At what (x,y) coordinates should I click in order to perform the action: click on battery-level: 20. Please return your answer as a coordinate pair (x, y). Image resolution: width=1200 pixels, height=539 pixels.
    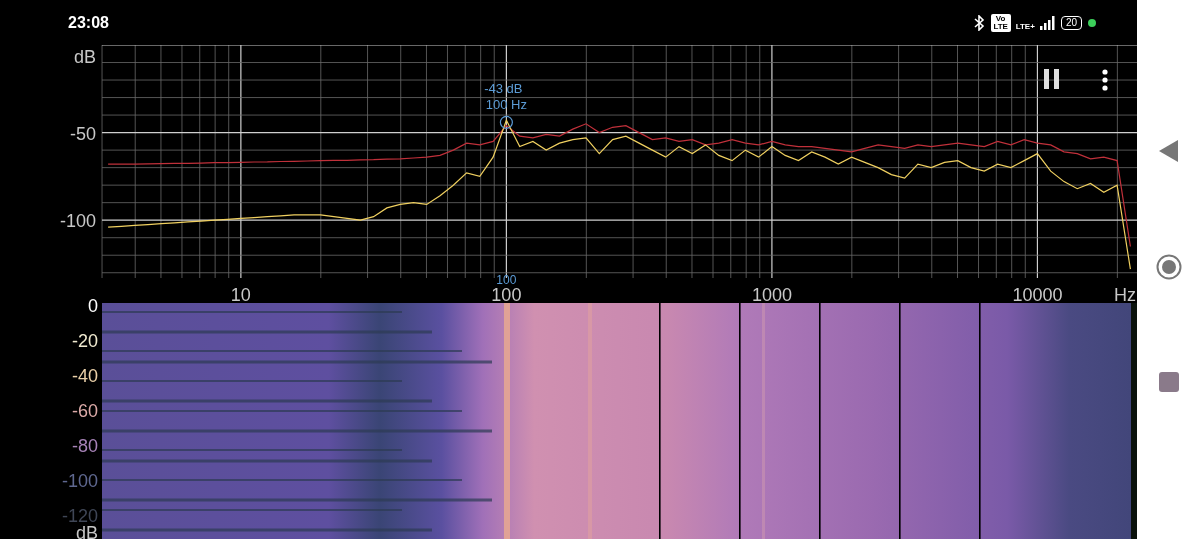
    Looking at the image, I should click on (1071, 22).